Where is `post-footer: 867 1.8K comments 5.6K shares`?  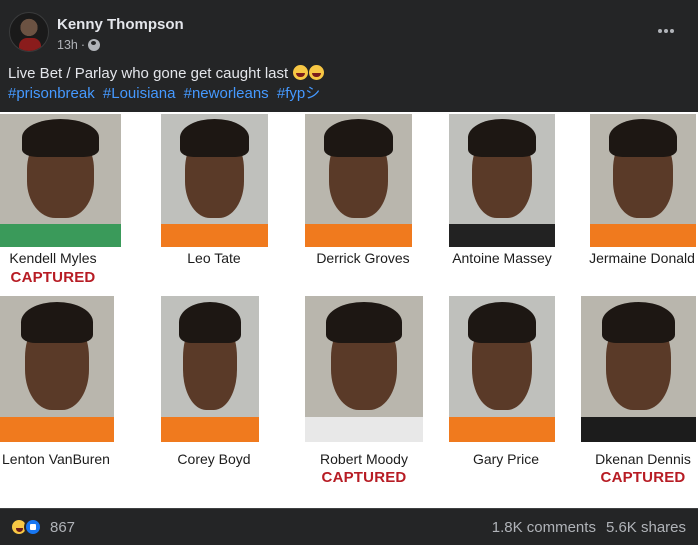 post-footer: 867 1.8K comments 5.6K shares is located at coordinates (349, 526).